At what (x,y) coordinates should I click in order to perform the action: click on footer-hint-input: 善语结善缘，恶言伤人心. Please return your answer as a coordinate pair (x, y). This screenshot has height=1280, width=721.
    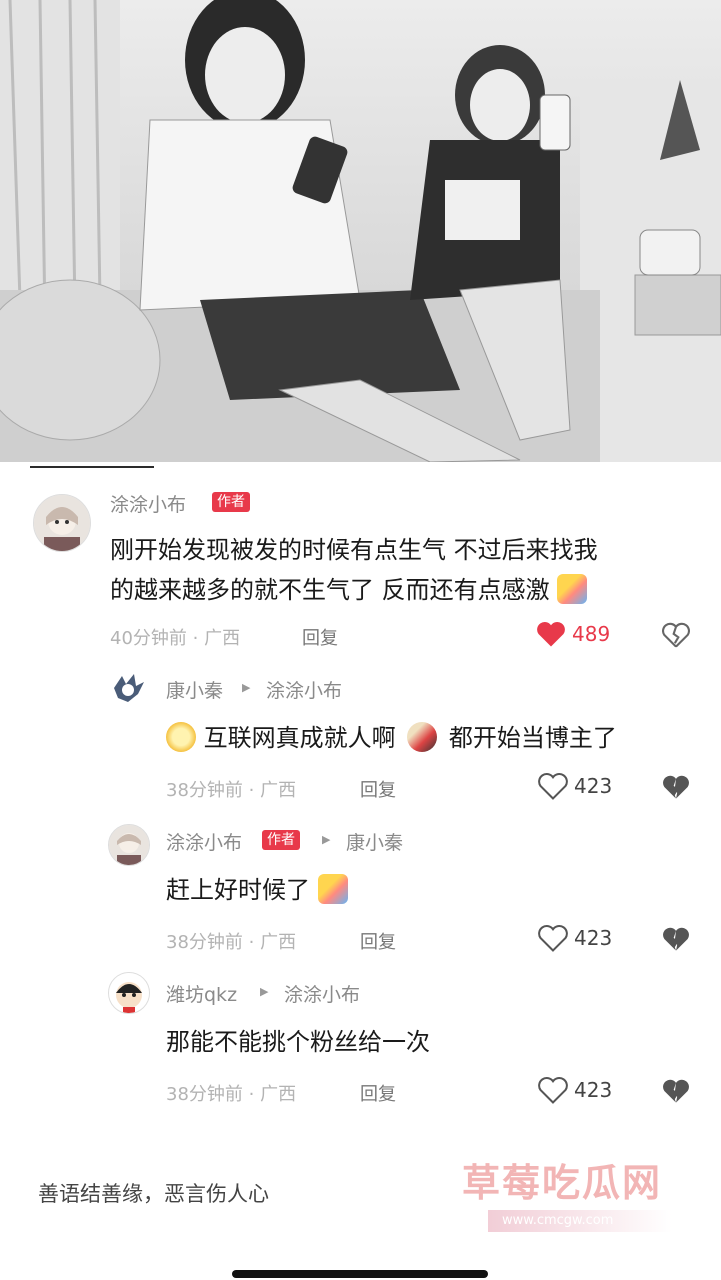
    Looking at the image, I should click on (153, 1193).